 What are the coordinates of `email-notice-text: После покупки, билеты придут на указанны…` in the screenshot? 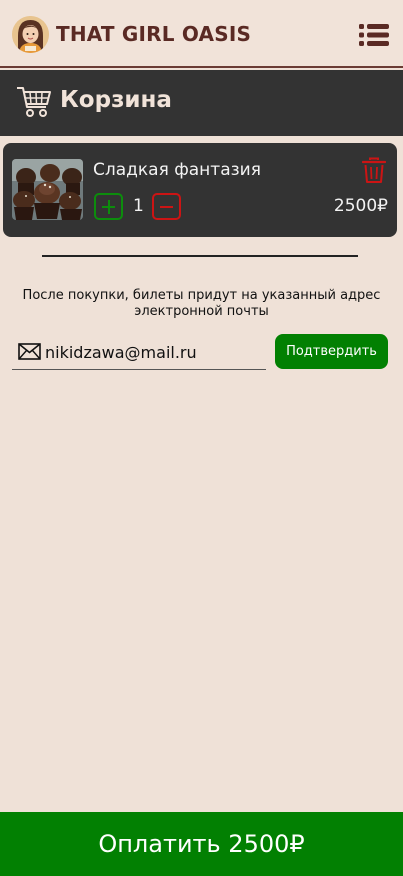 It's located at (201, 303).